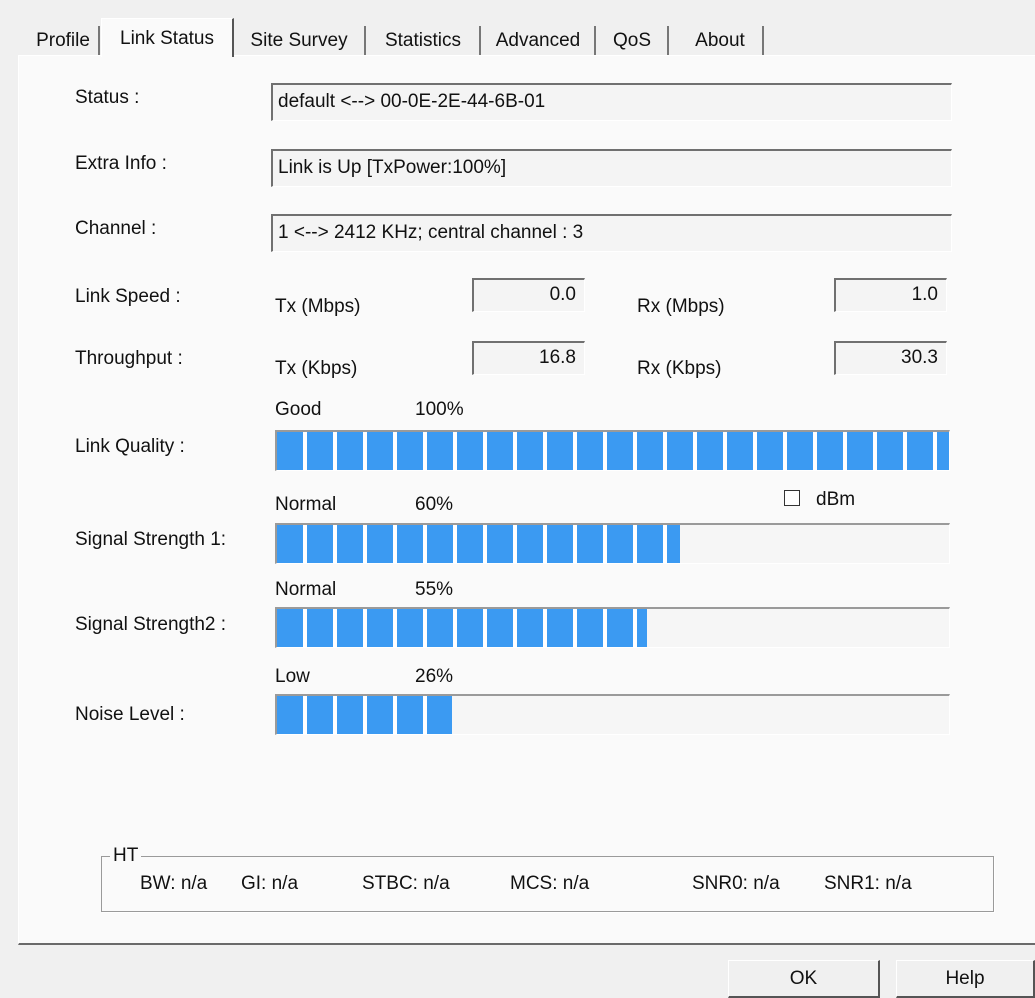 This screenshot has width=1035, height=998. I want to click on tab-advanced: Advanced, so click(539, 41).